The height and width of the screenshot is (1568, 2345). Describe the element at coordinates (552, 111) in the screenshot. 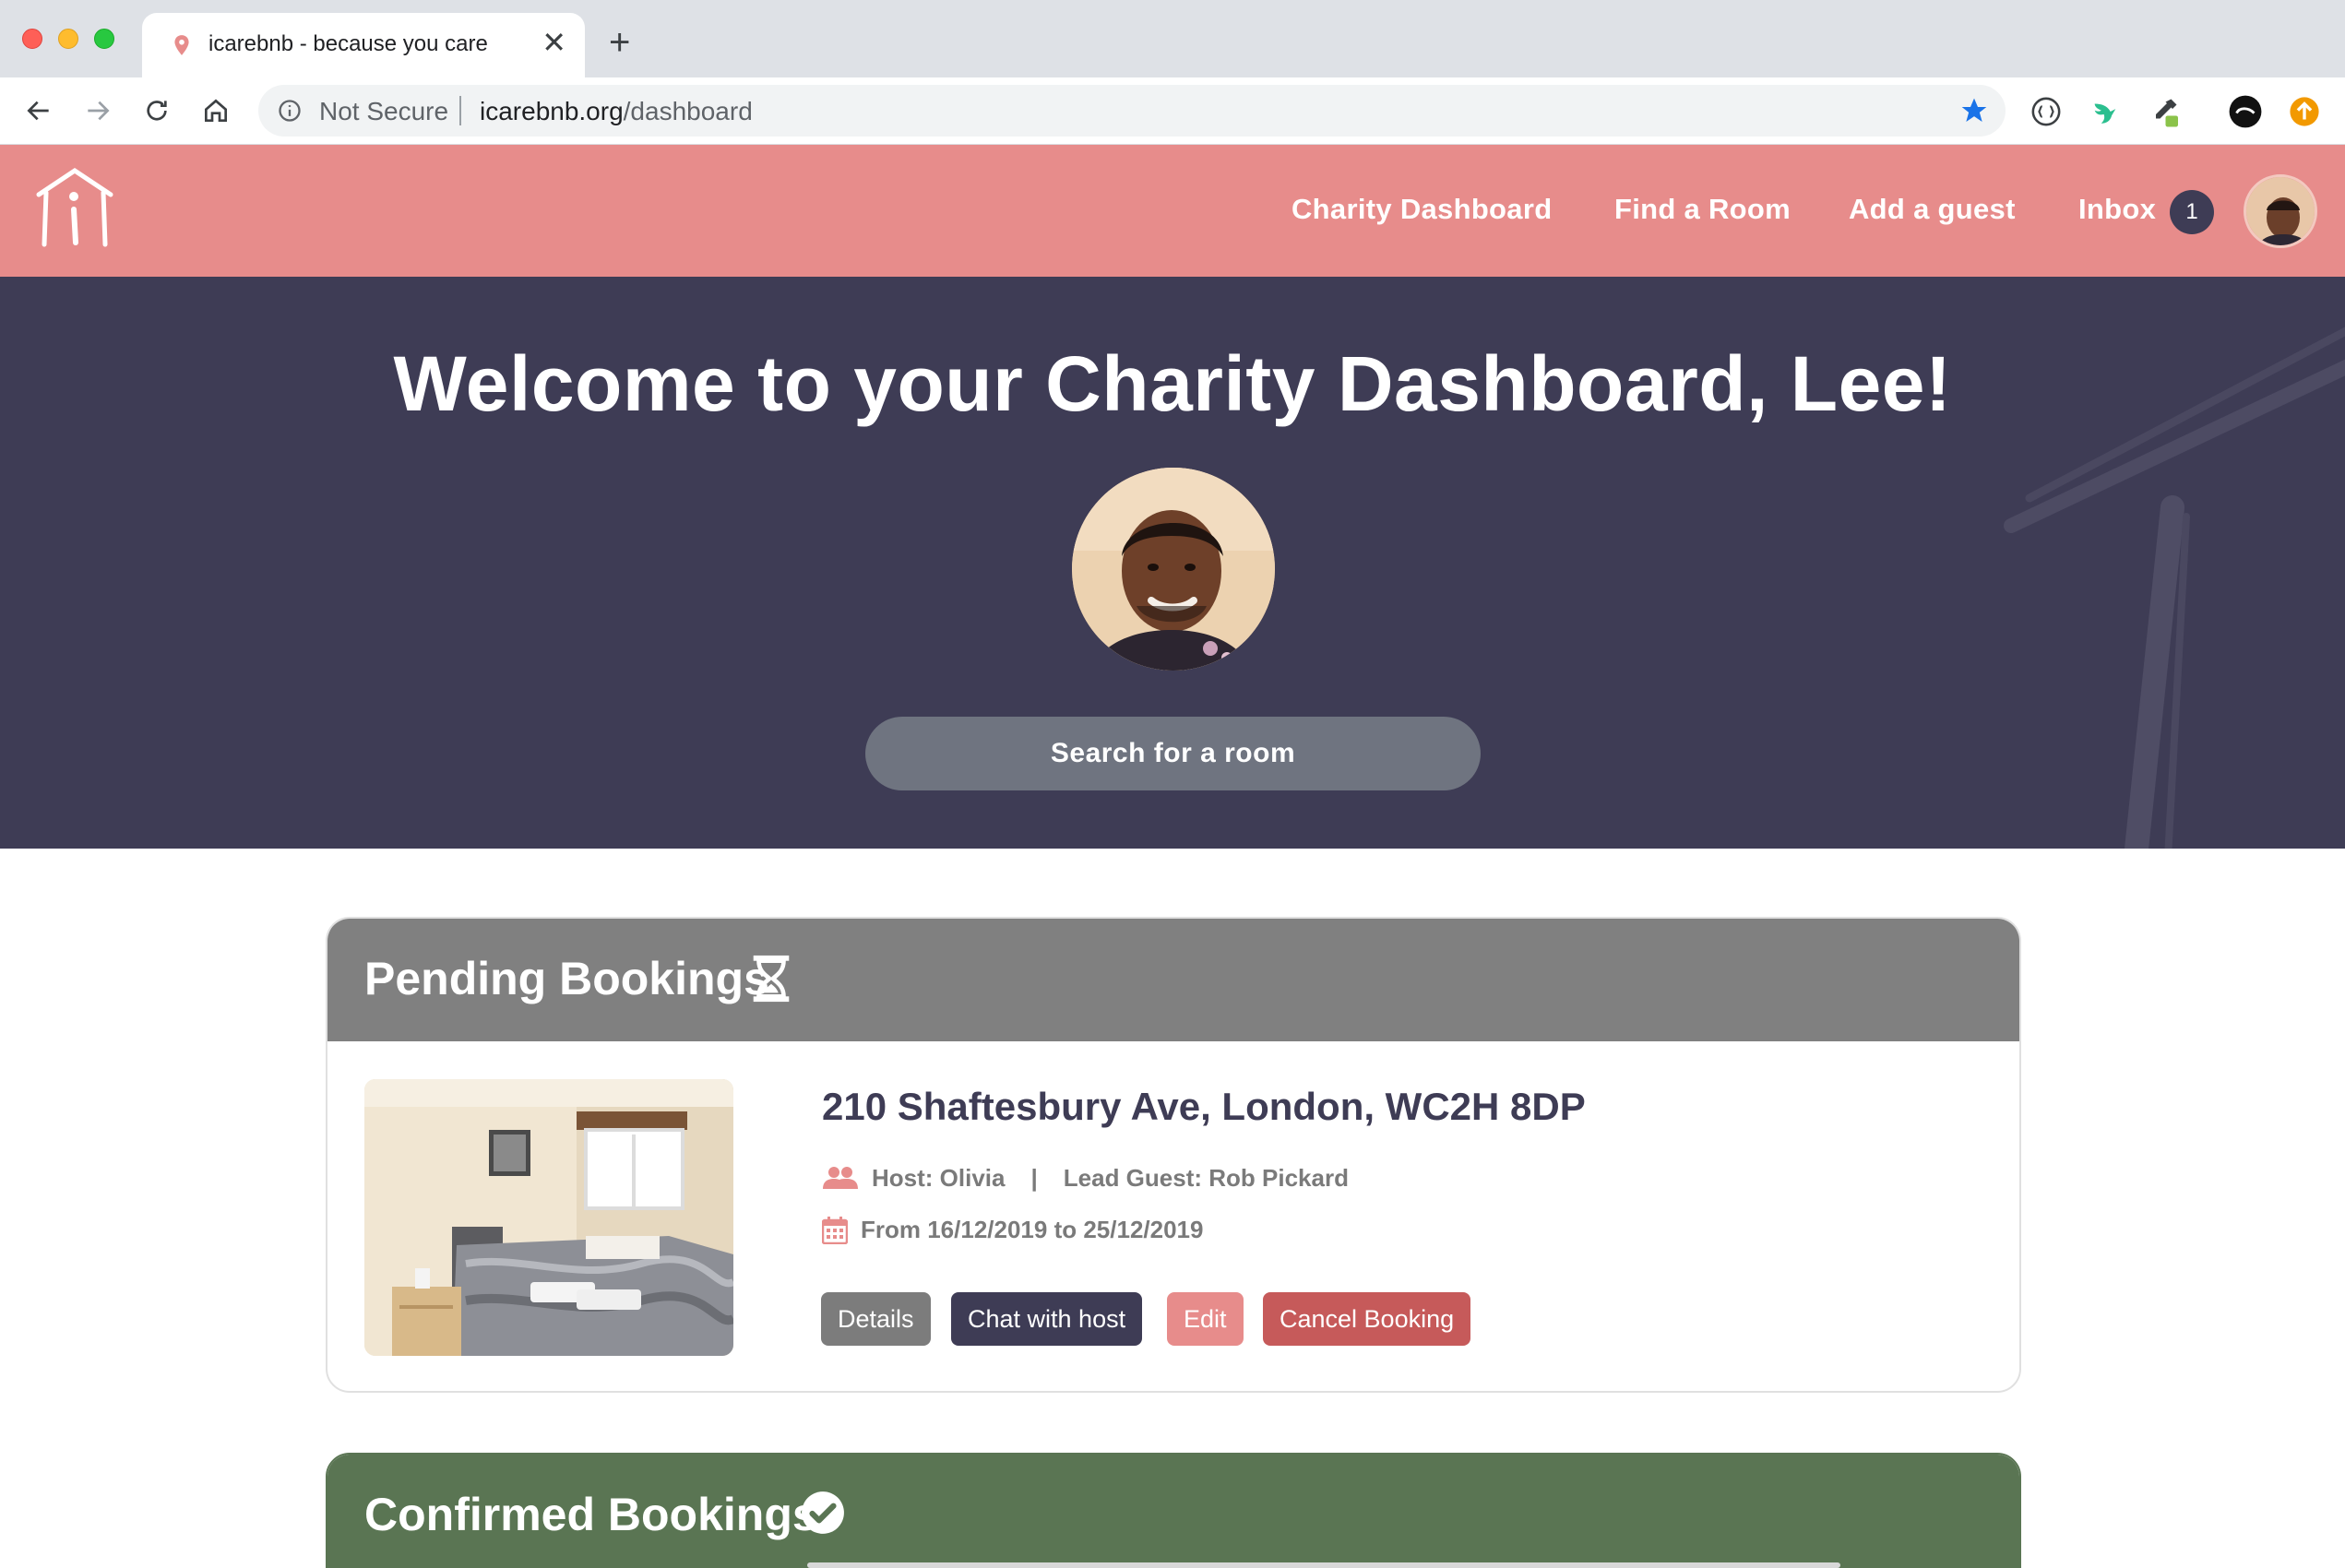

I see `url-host: icarebnb.org` at that location.